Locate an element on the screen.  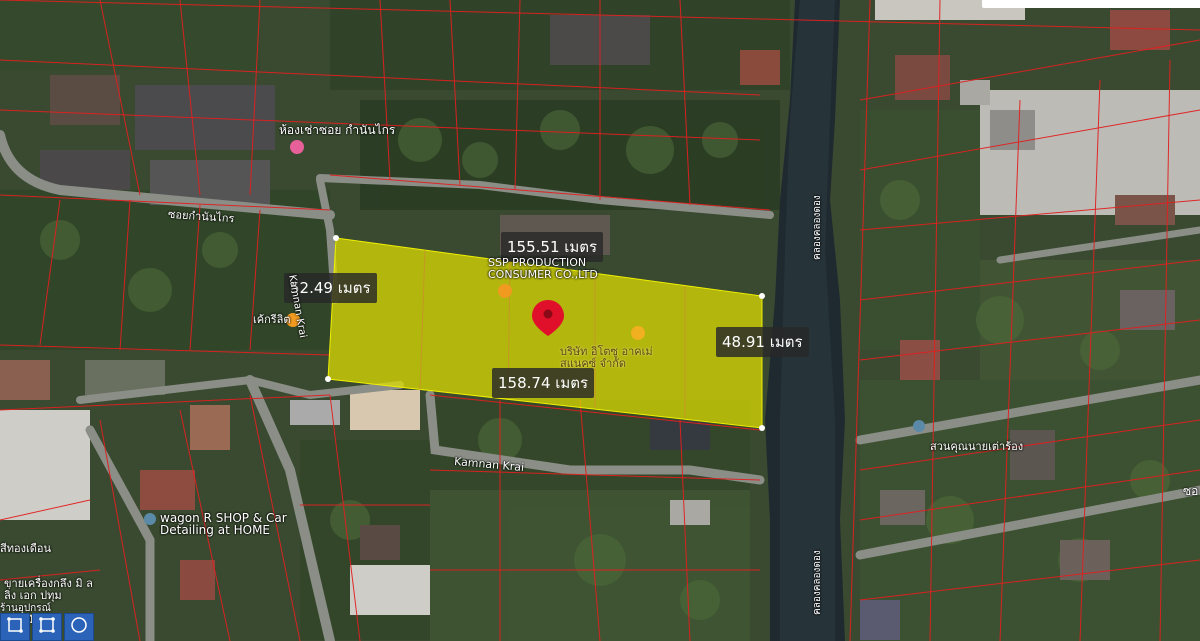
poi-garden: สวนคุณนายเต่าร้อง is located at coordinates (976, 447).